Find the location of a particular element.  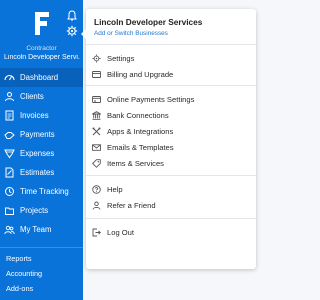

menu-item-billing: Billing and Upgrade is located at coordinates (171, 74).